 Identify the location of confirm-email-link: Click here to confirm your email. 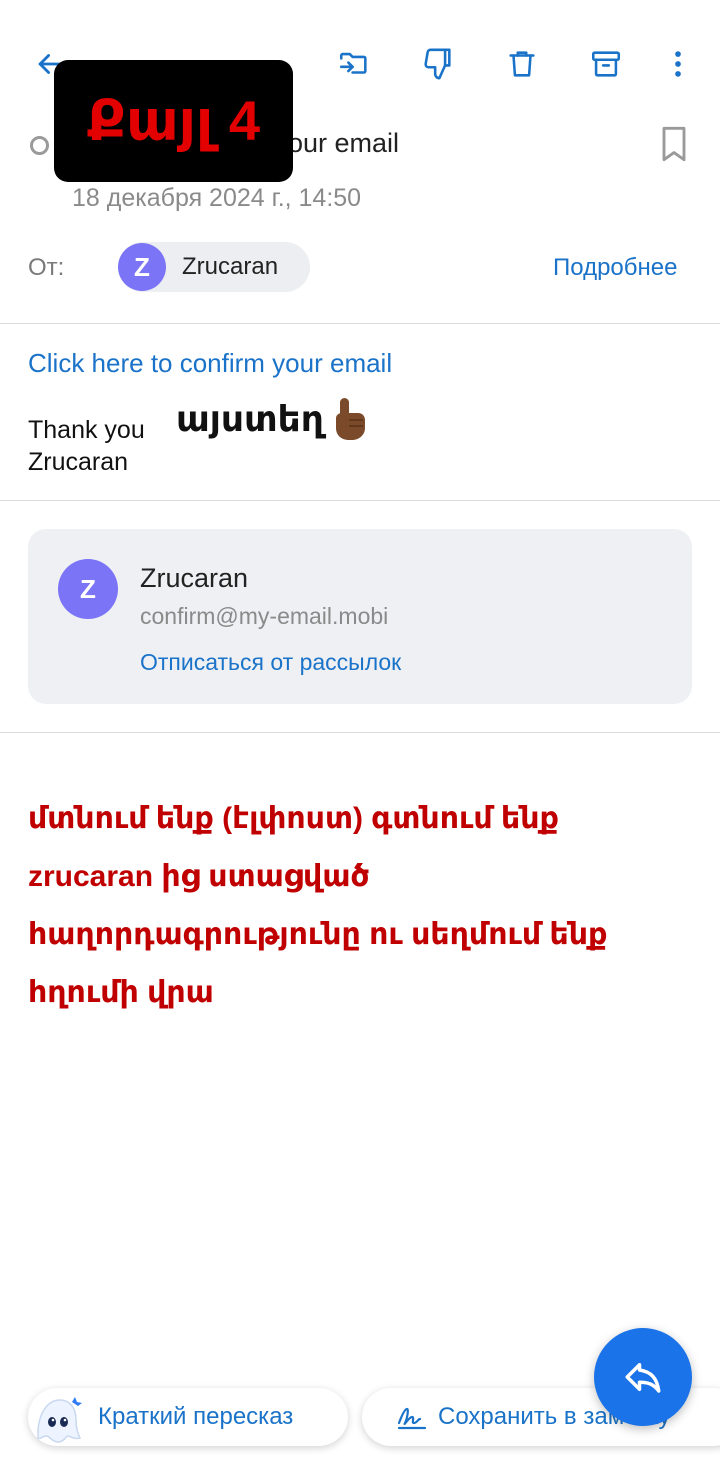
(210, 363).